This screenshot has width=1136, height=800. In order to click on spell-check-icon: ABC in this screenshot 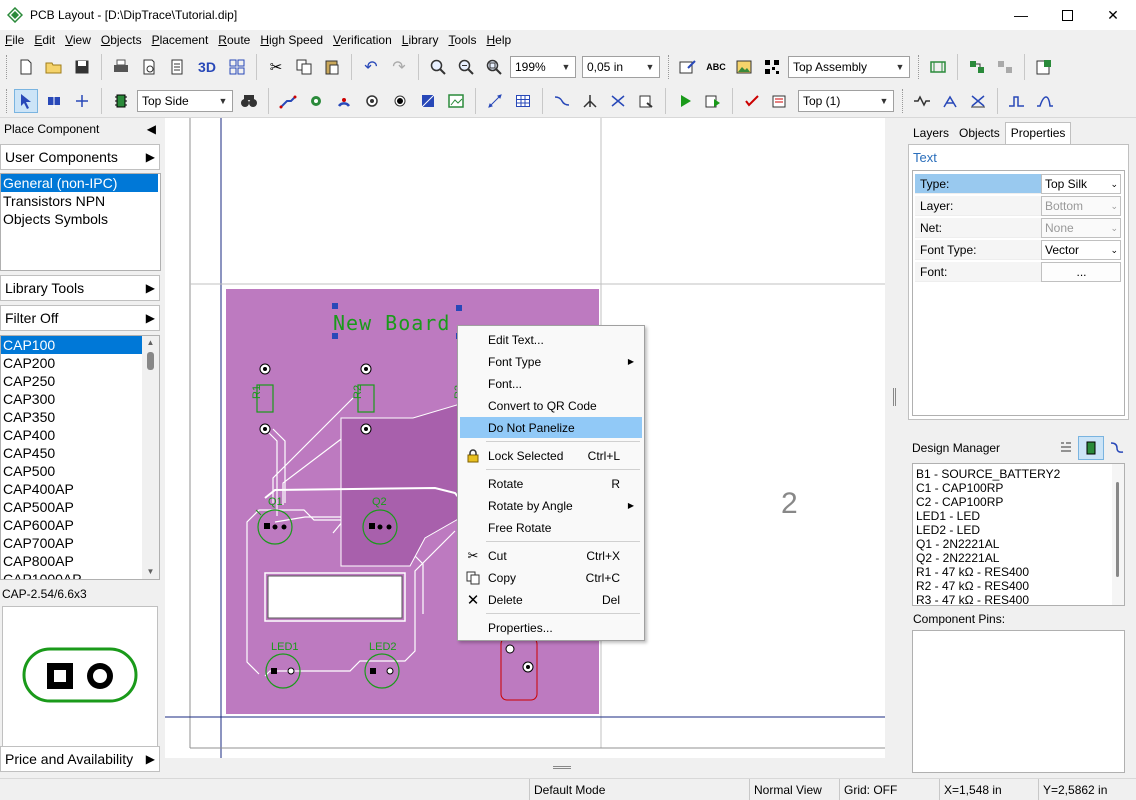, I will do `click(716, 67)`.